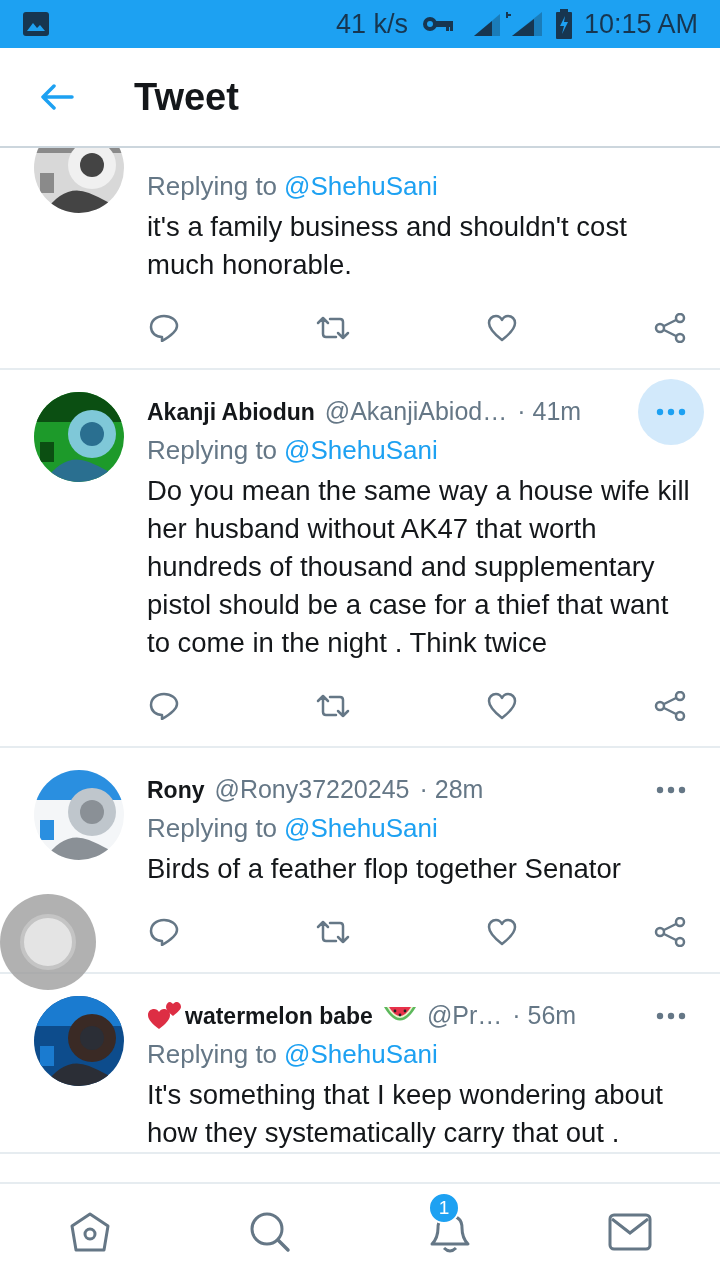 Image resolution: width=720 pixels, height=1280 pixels. Describe the element at coordinates (371, 24) in the screenshot. I see `network-speed: 41 k/s` at that location.